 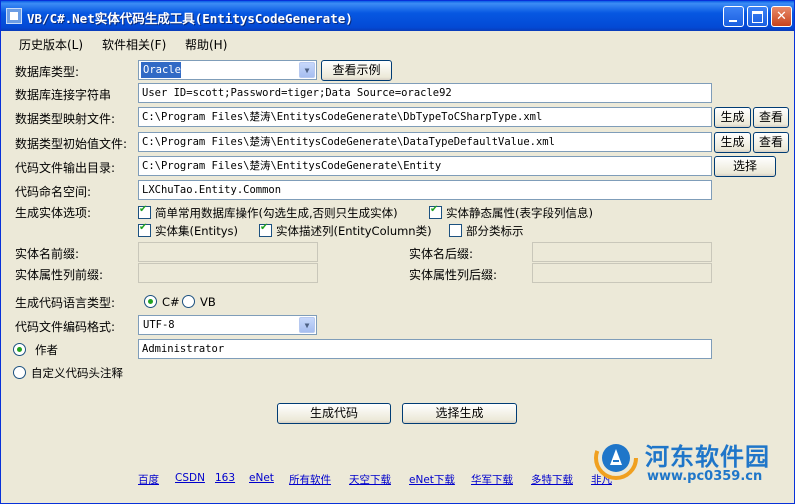 I want to click on maximize-icon, so click(x=757, y=17).